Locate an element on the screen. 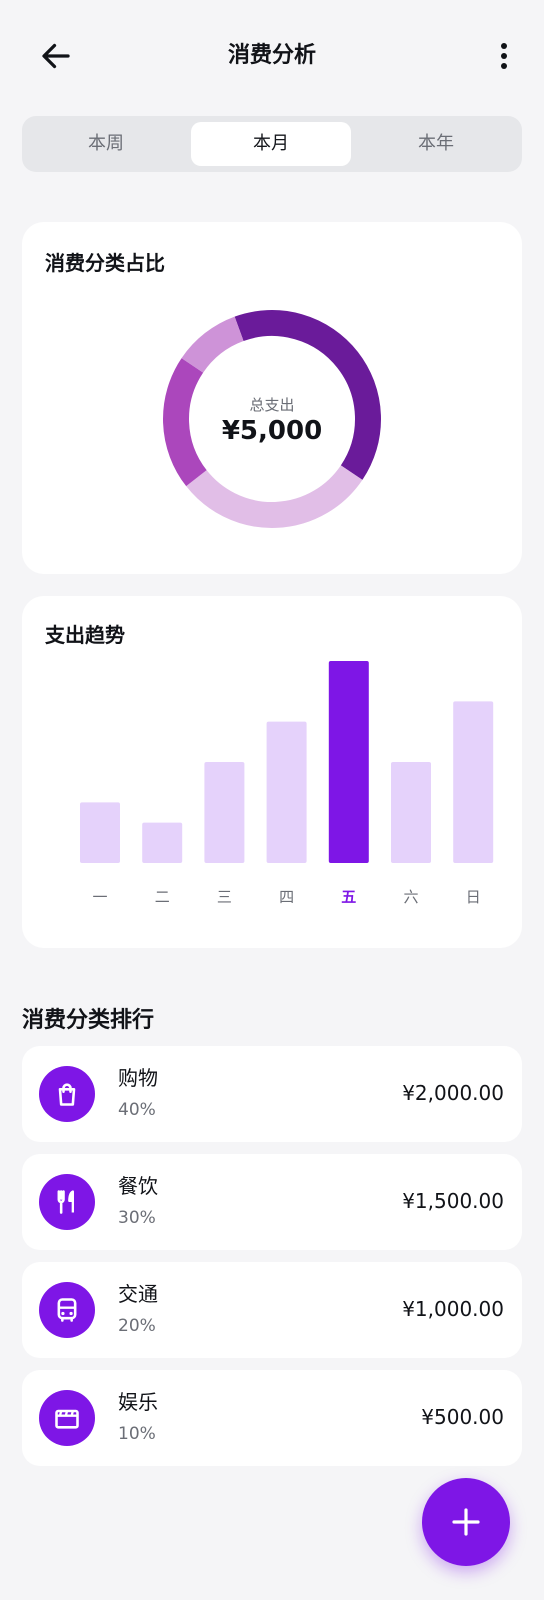 This screenshot has width=544, height=1600. tab-month: 本月 is located at coordinates (271, 144).